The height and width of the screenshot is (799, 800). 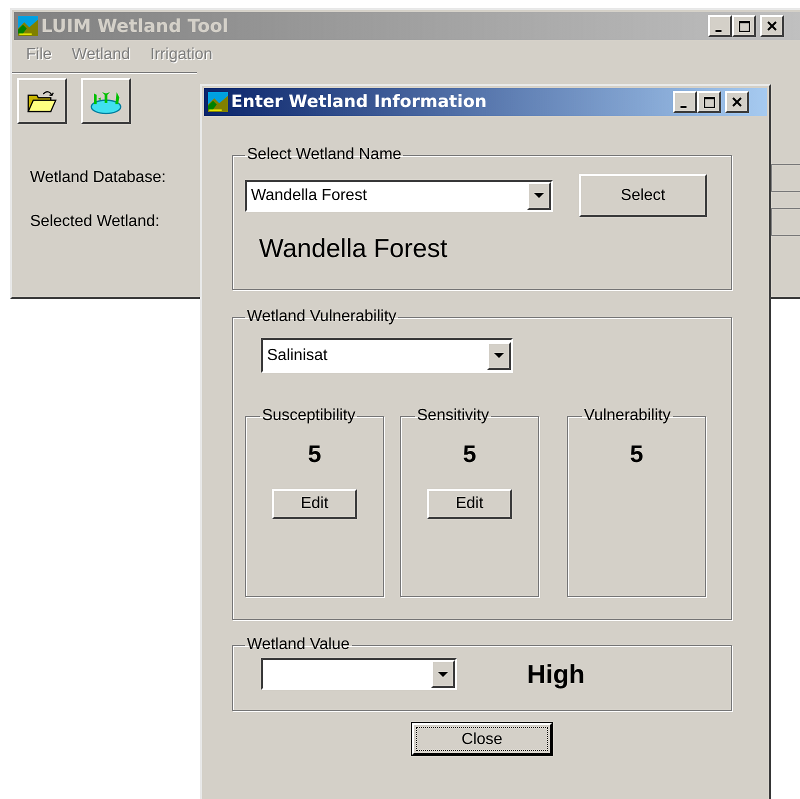 What do you see at coordinates (359, 674) in the screenshot?
I see `dropdown` at bounding box center [359, 674].